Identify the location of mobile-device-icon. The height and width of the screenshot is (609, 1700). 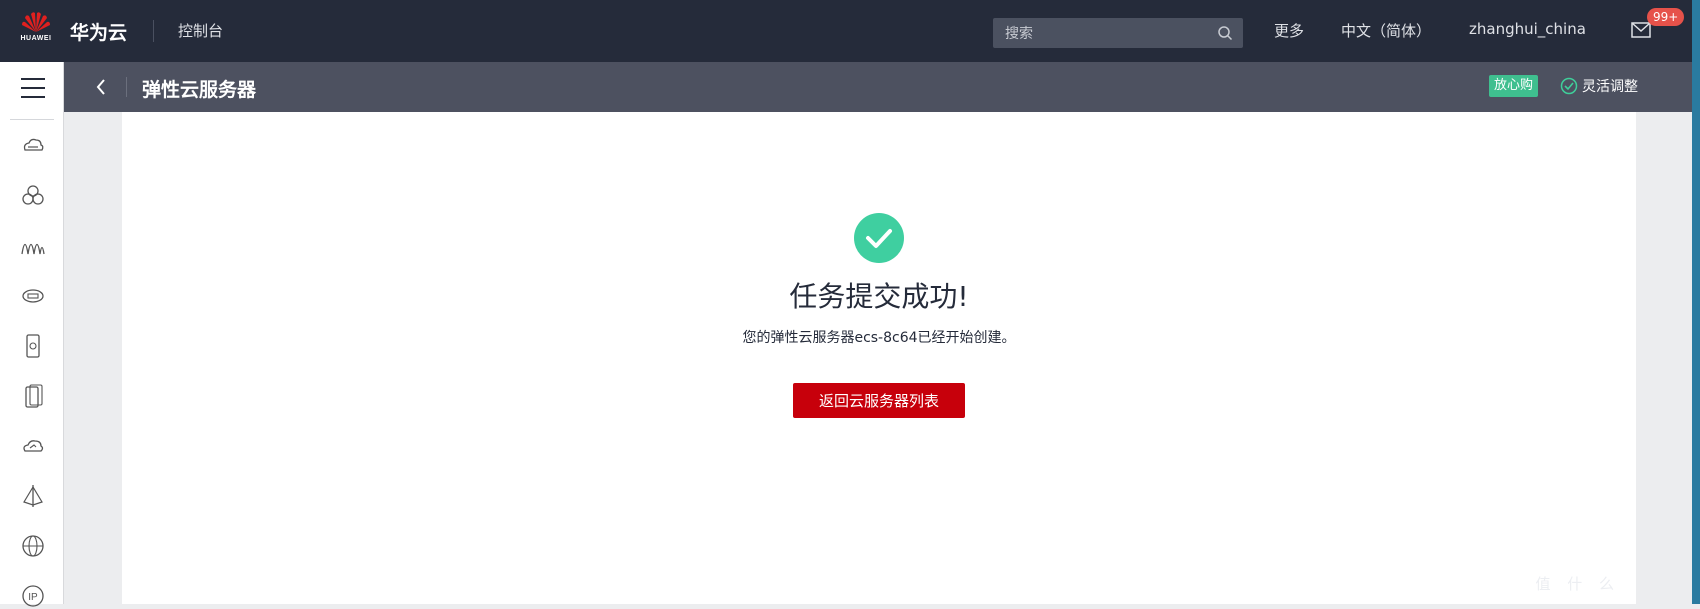
(33, 346).